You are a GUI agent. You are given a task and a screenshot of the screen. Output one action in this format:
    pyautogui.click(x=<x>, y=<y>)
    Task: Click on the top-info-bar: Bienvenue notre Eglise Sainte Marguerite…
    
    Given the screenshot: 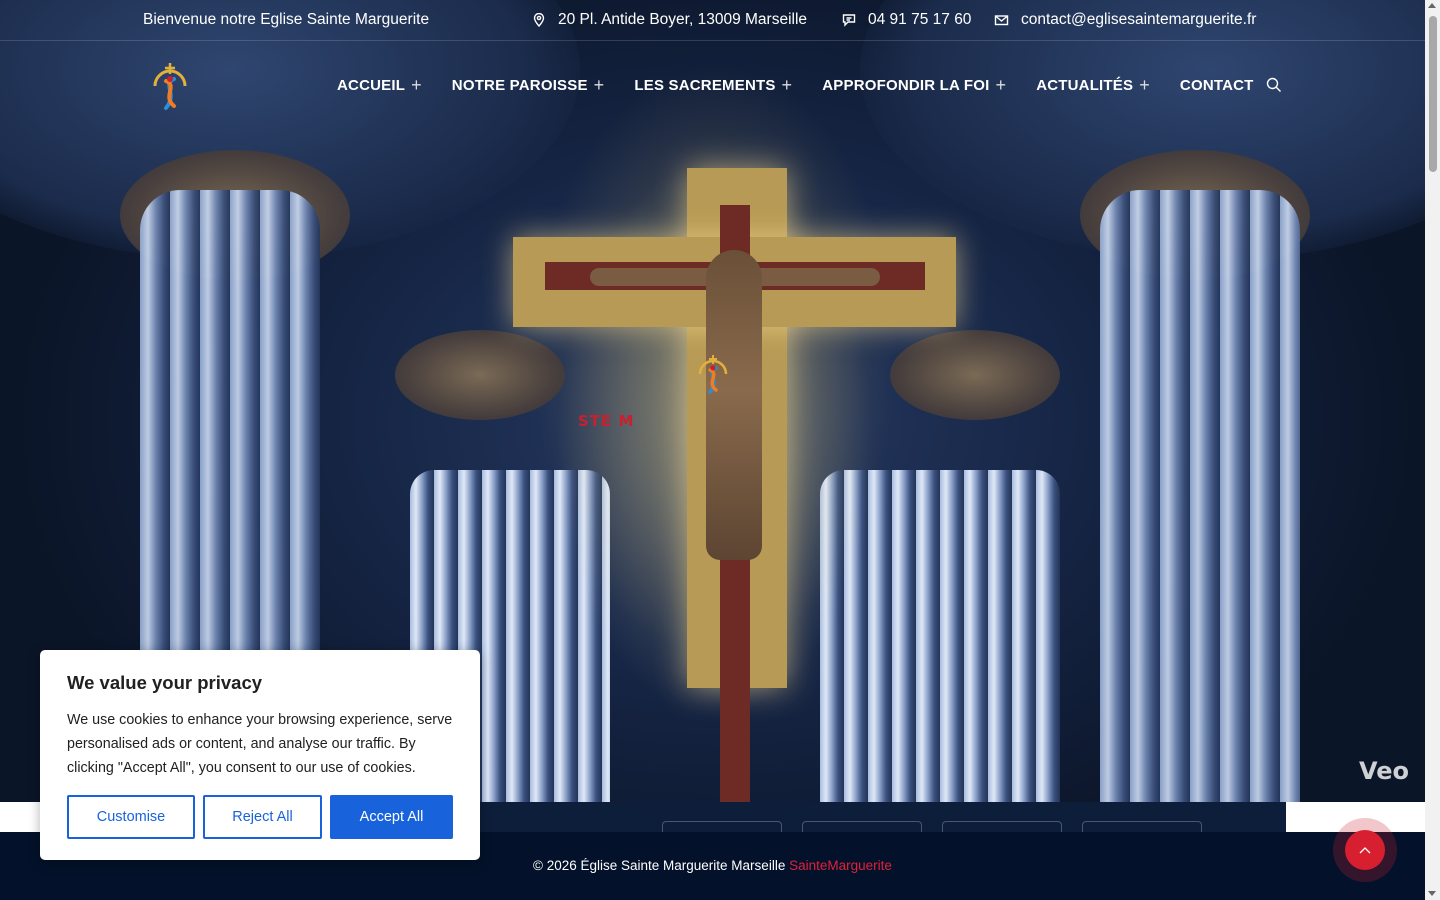 What is the action you would take?
    pyautogui.click(x=712, y=20)
    